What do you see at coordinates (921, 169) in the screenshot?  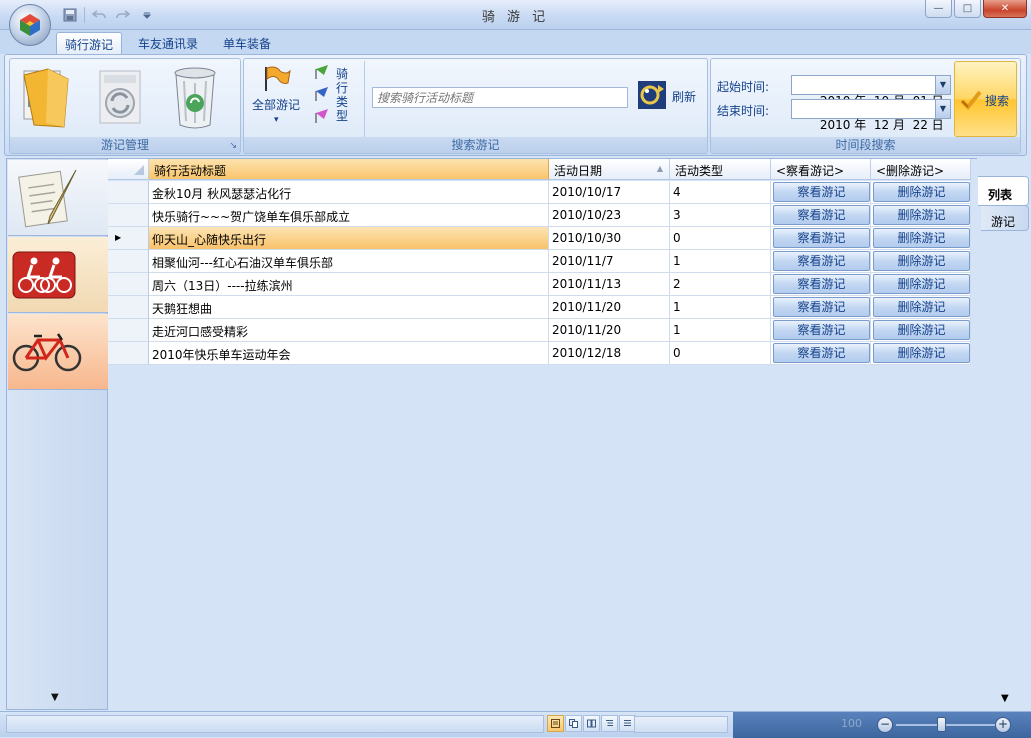 I see `header-delete: <删除游记>` at bounding box center [921, 169].